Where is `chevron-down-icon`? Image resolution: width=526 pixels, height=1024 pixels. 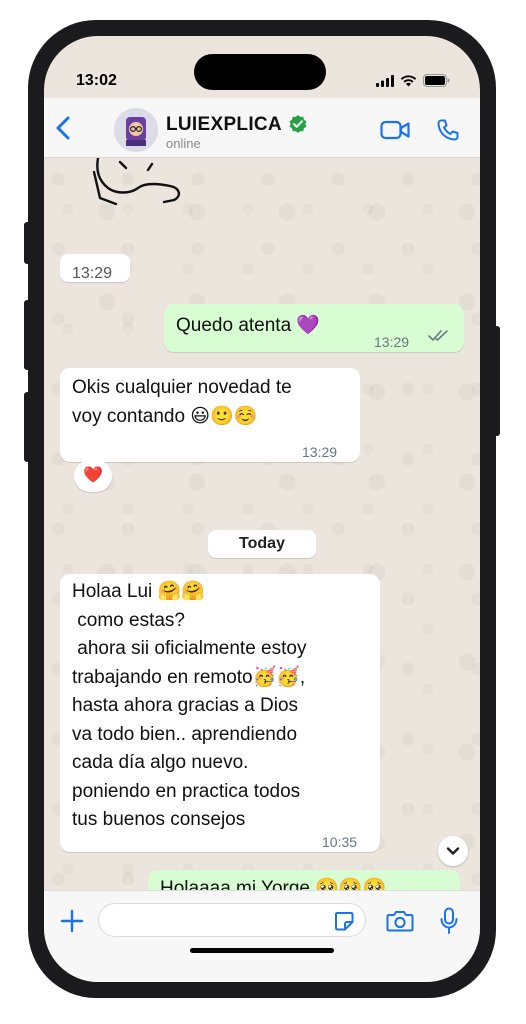
chevron-down-icon is located at coordinates (453, 851).